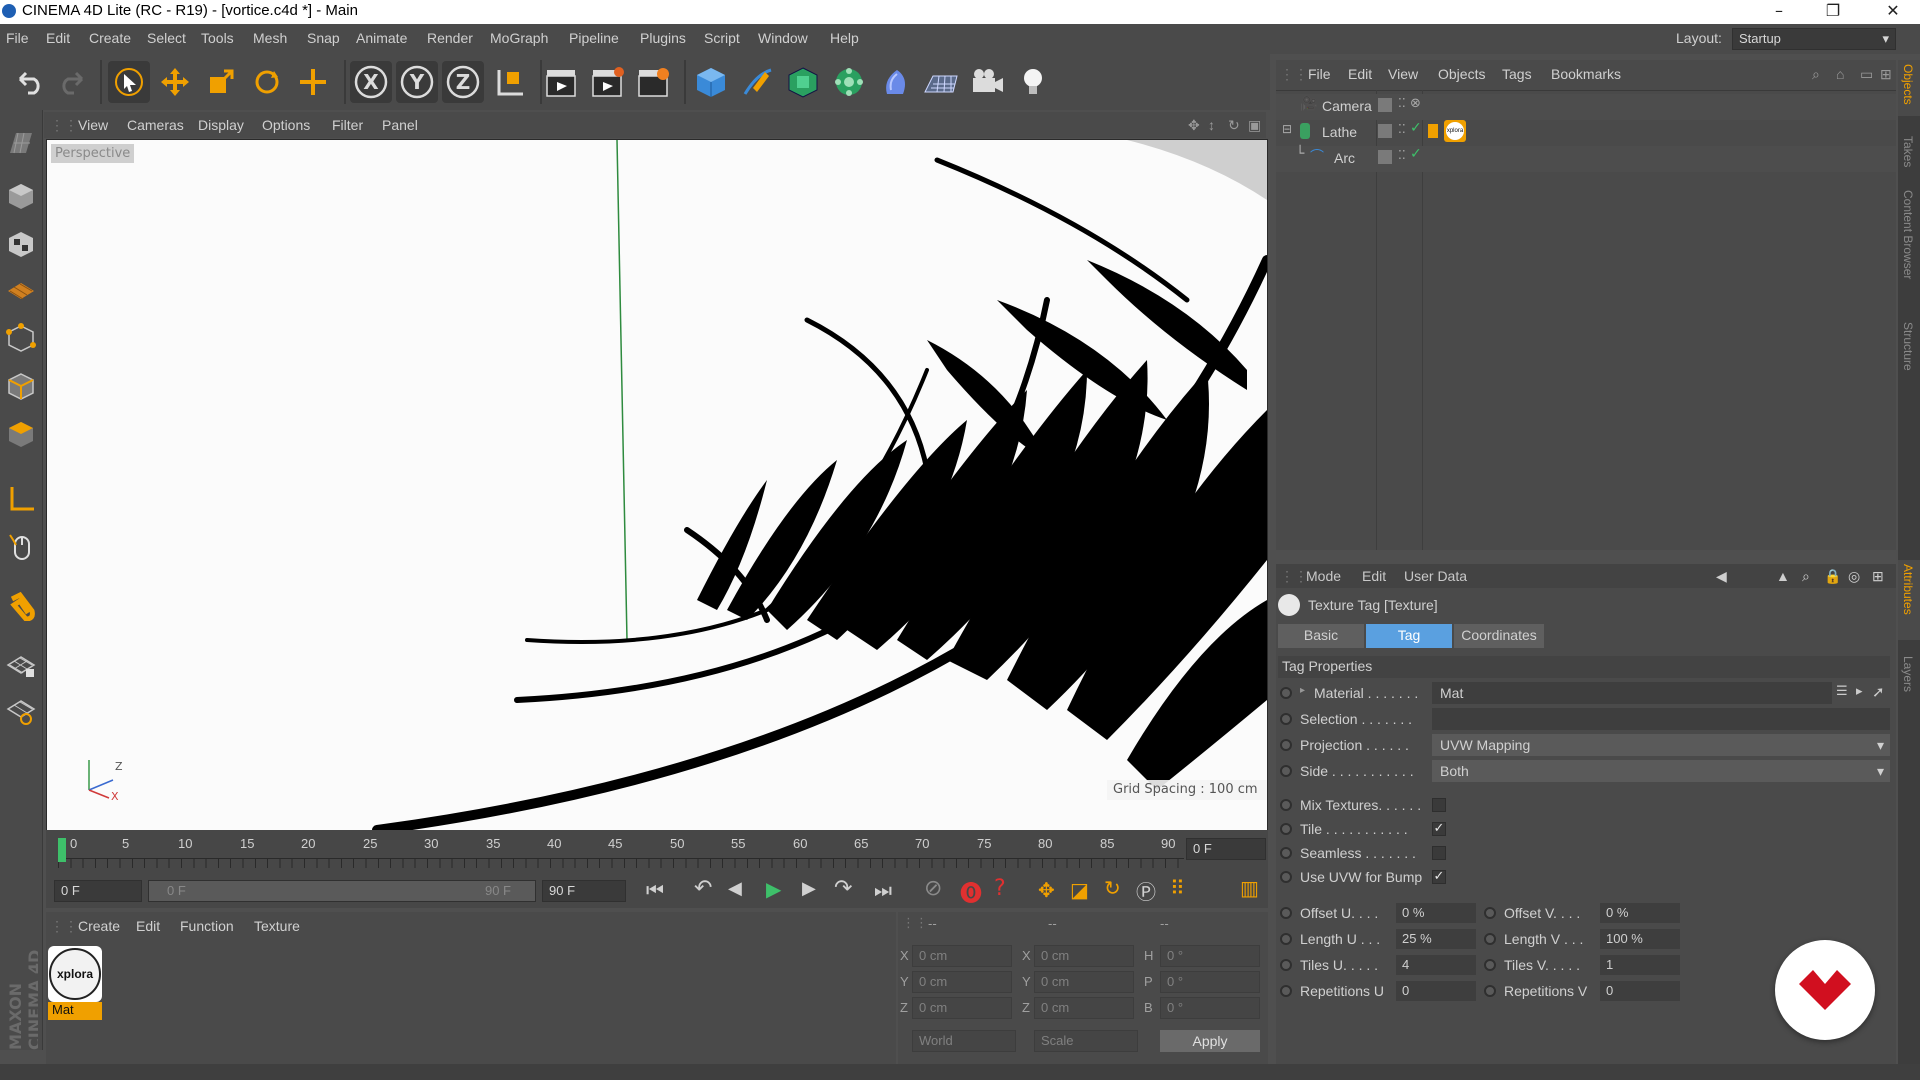  I want to click on repetitions-u-field: 0, so click(1436, 991).